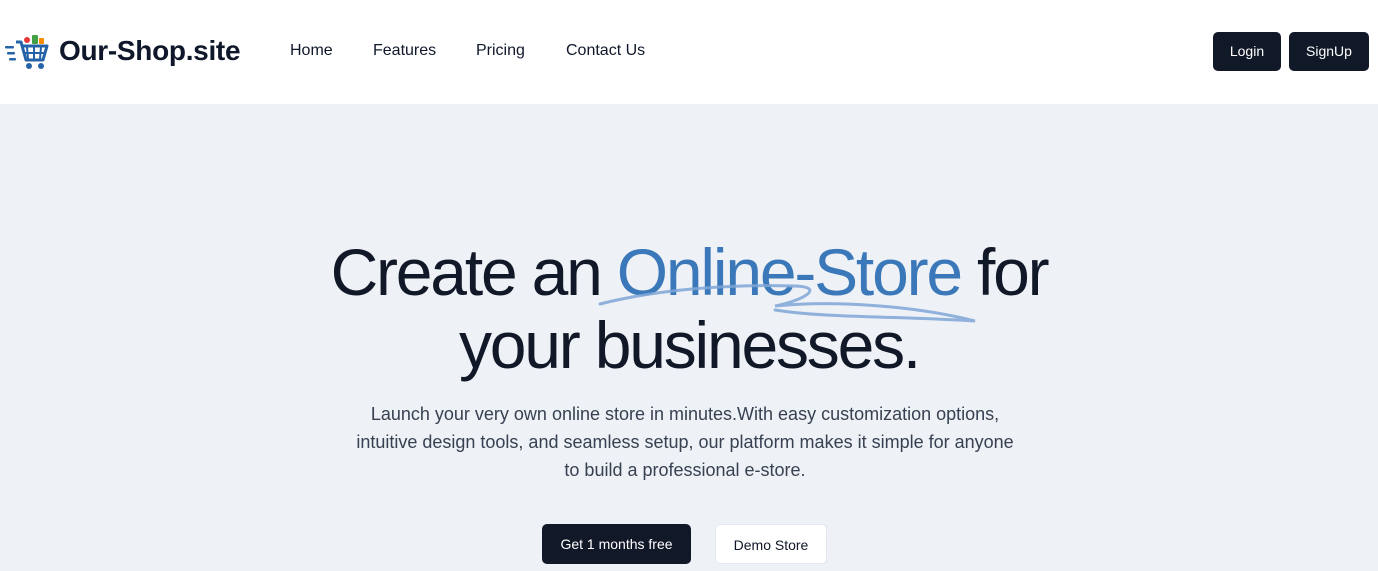  What do you see at coordinates (150, 51) in the screenshot?
I see `brand-name: Our-Shop.site` at bounding box center [150, 51].